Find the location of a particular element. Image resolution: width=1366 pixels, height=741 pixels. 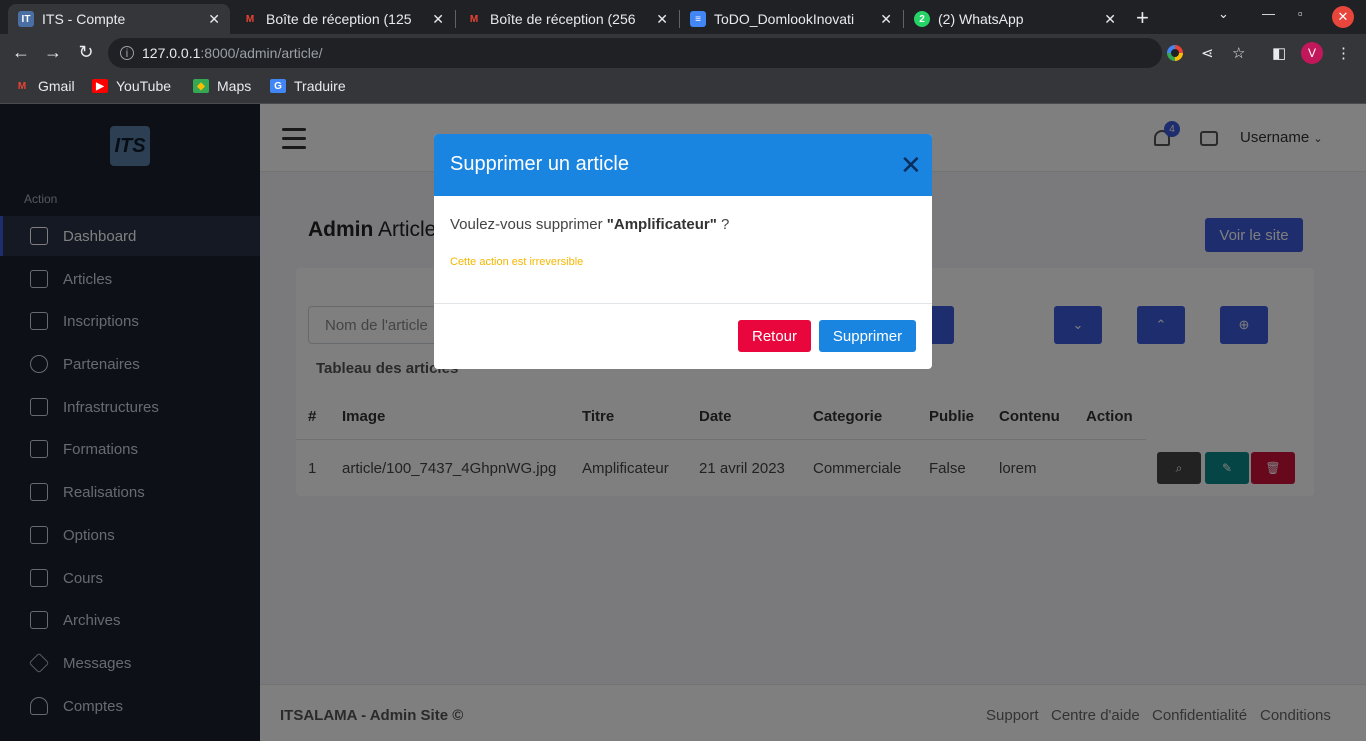

reload-icon: ↻ is located at coordinates (86, 52).